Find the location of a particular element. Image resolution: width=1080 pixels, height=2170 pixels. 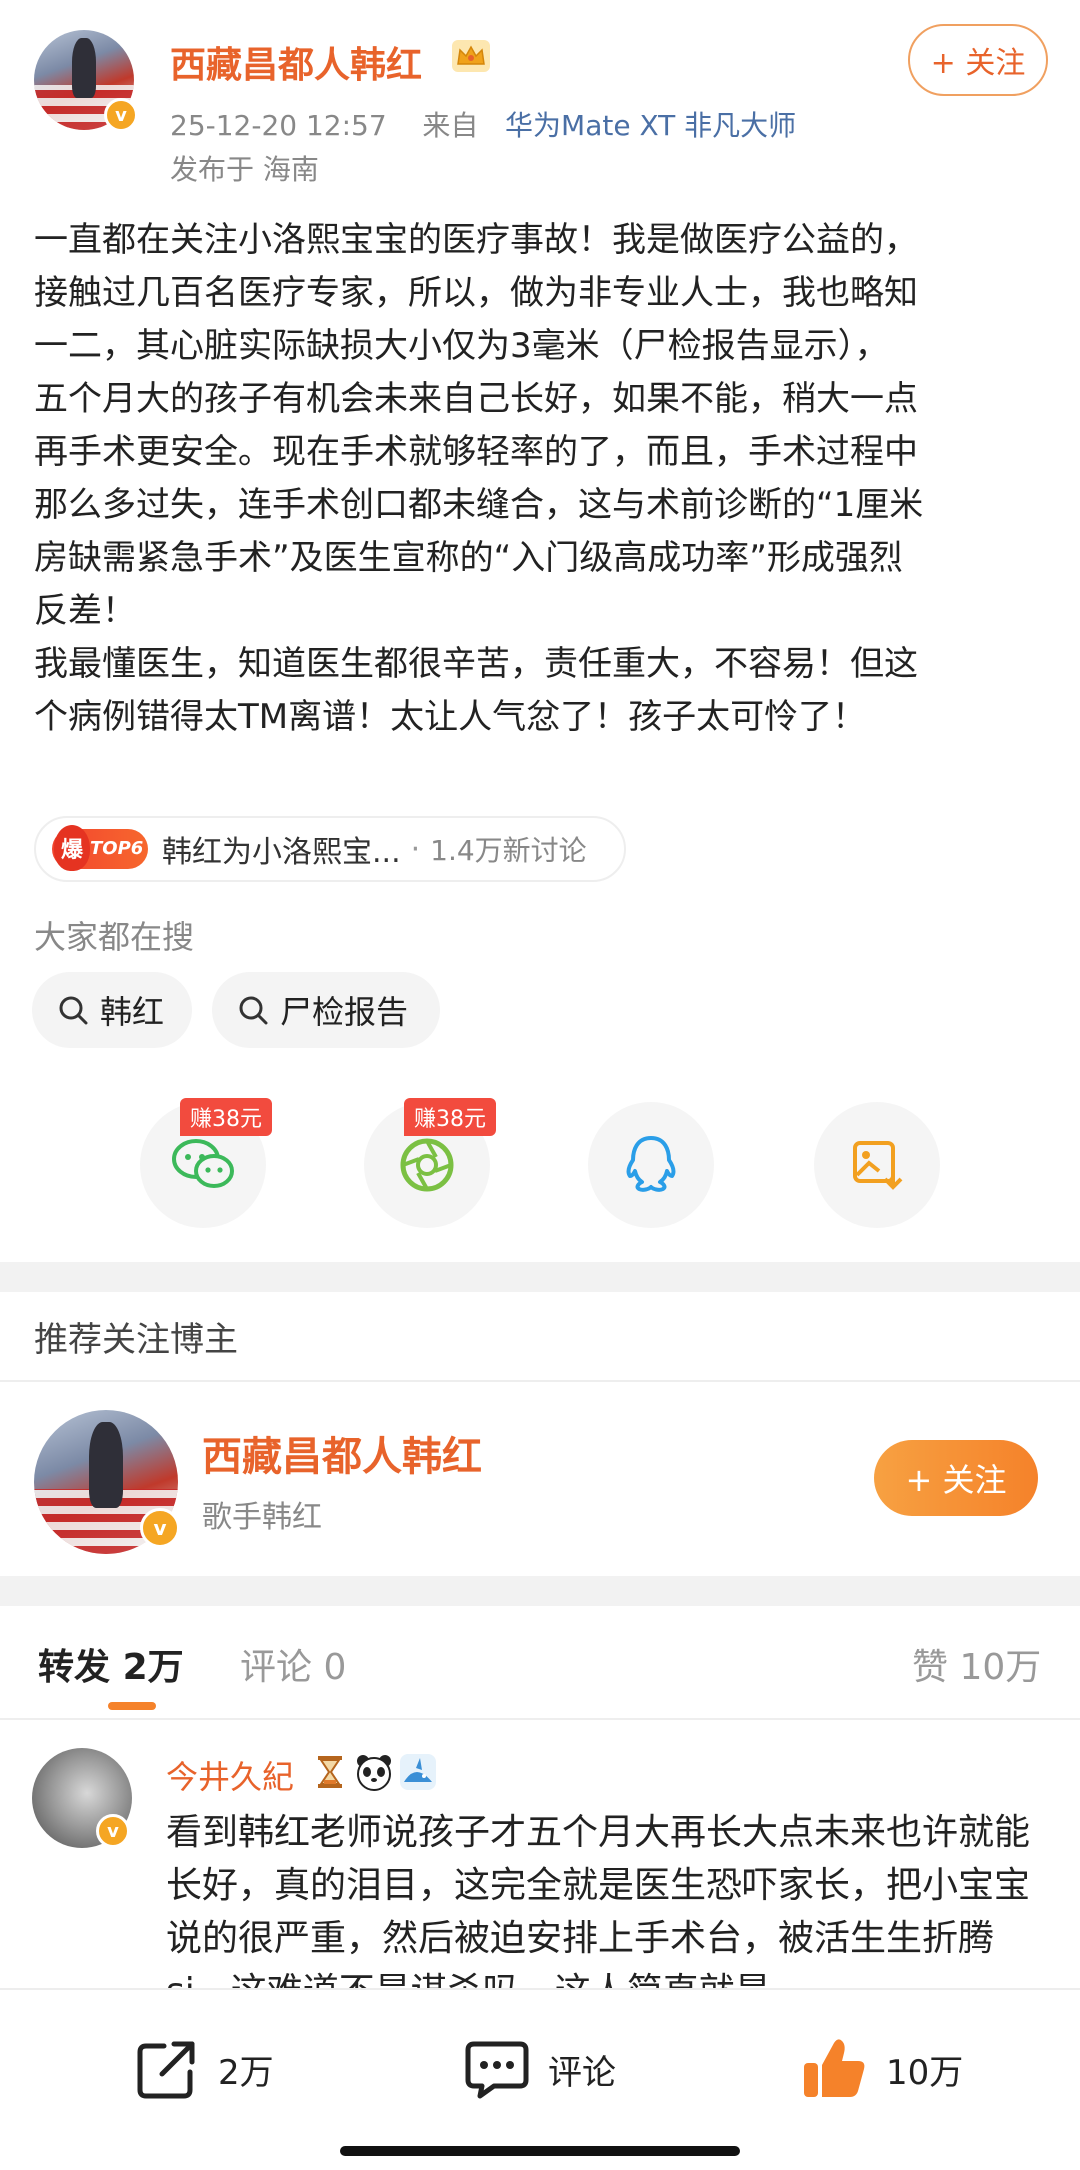

reward-tag-wechat: 赚38元 is located at coordinates (226, 1117).